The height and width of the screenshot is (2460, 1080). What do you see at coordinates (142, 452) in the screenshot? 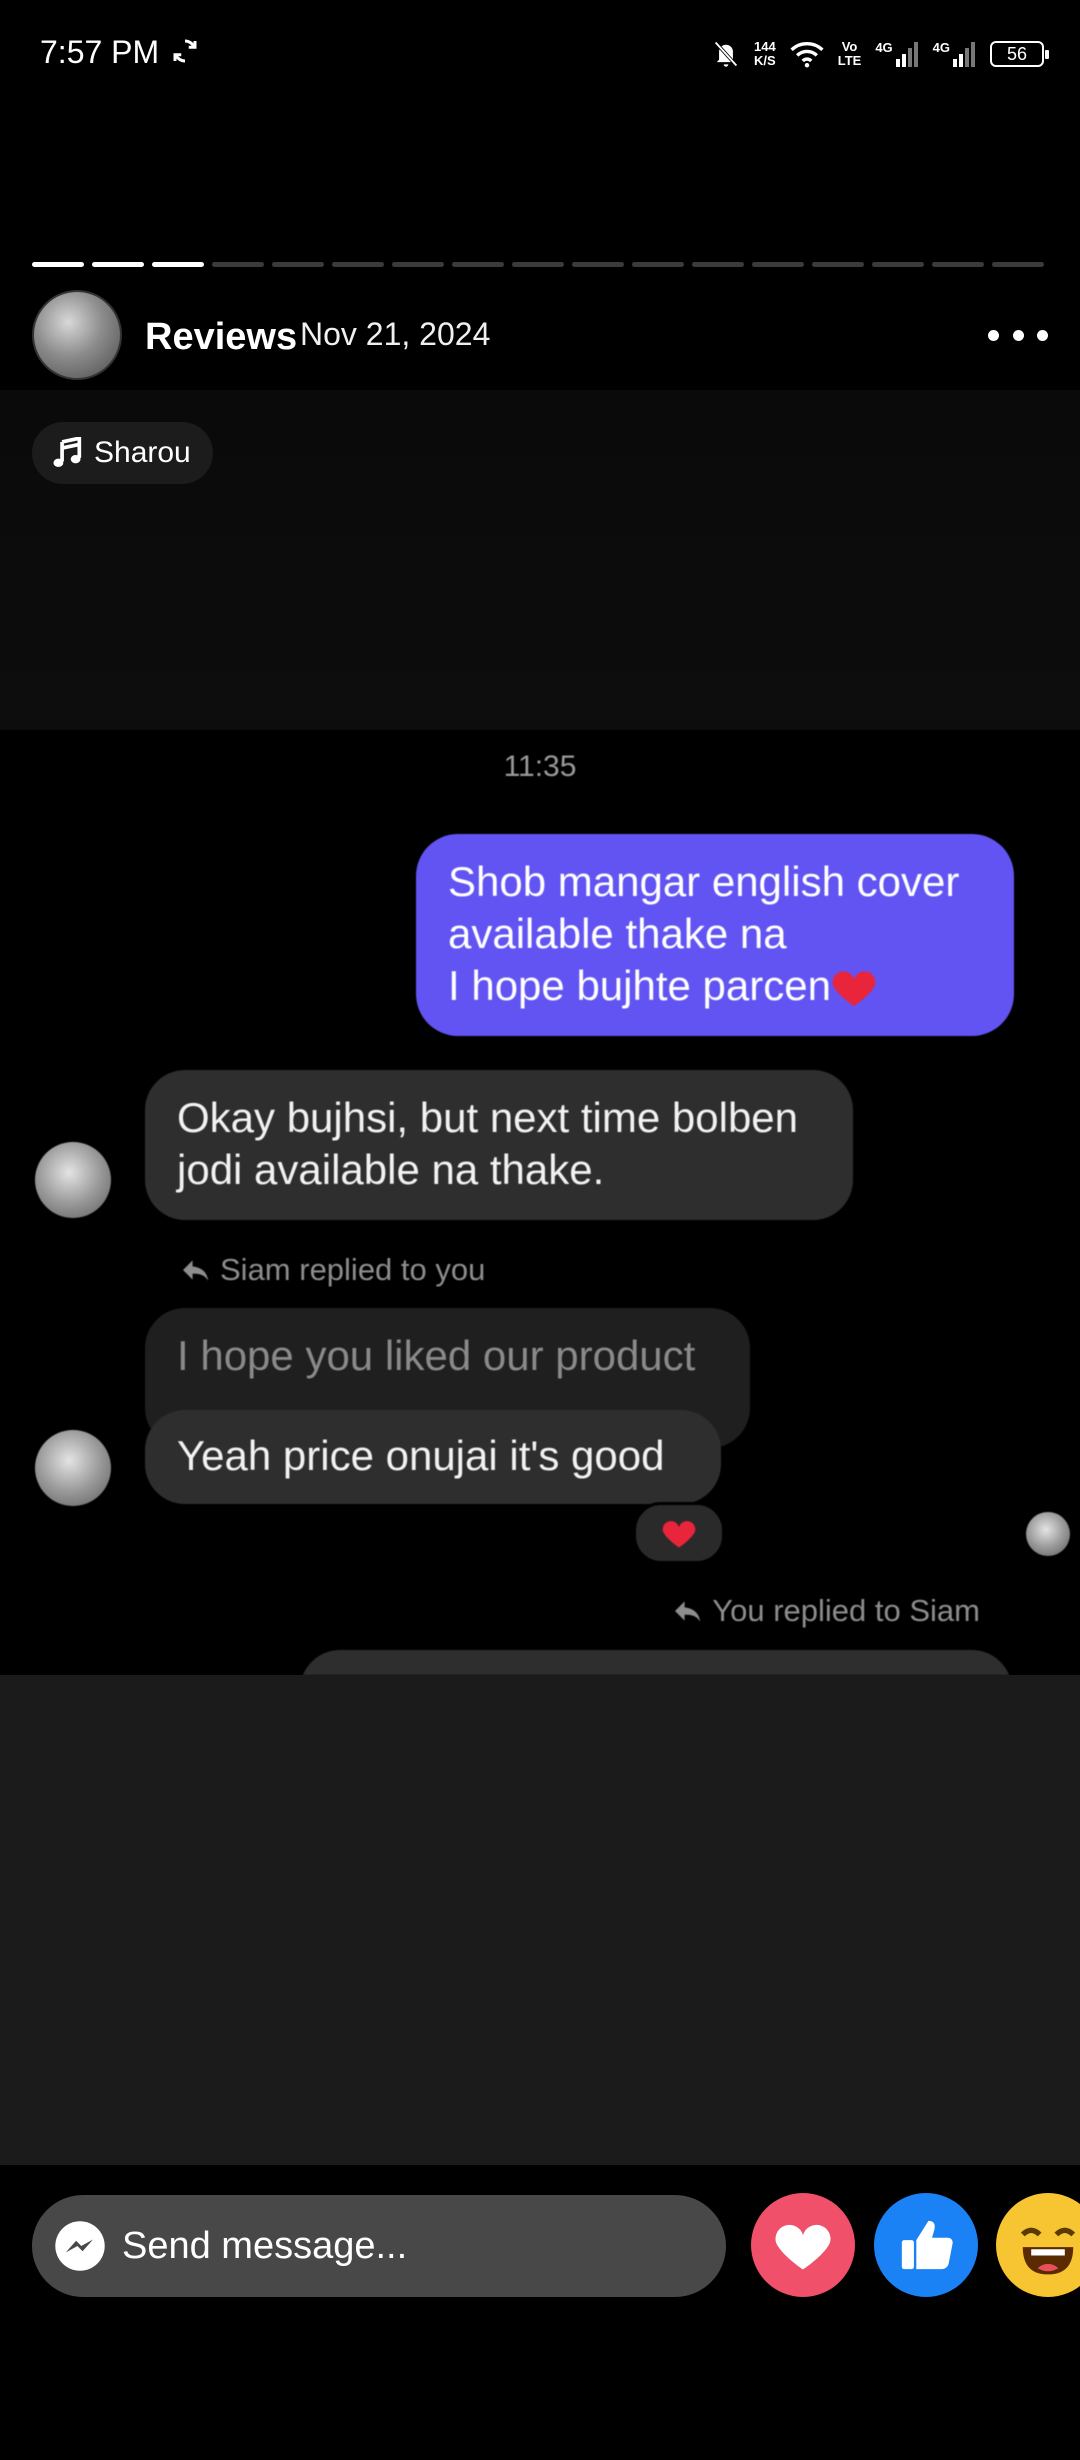
I see `music-label: Sharou` at bounding box center [142, 452].